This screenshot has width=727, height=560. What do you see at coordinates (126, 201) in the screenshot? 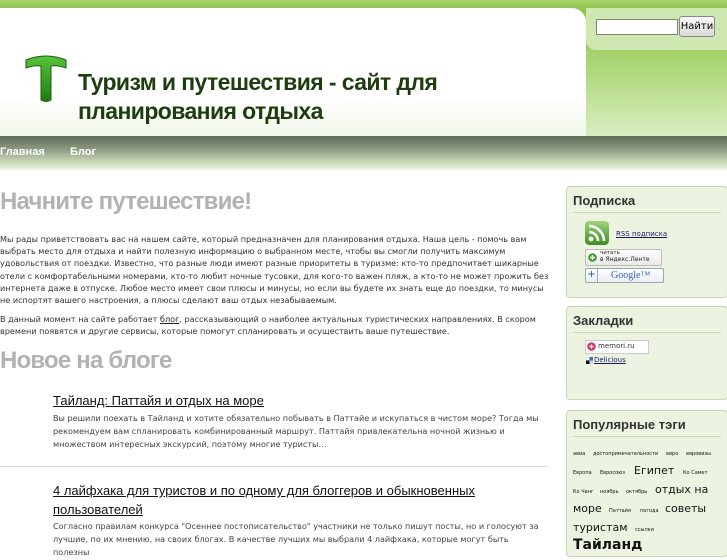
I see `page-heading: Начните путешествие!` at bounding box center [126, 201].